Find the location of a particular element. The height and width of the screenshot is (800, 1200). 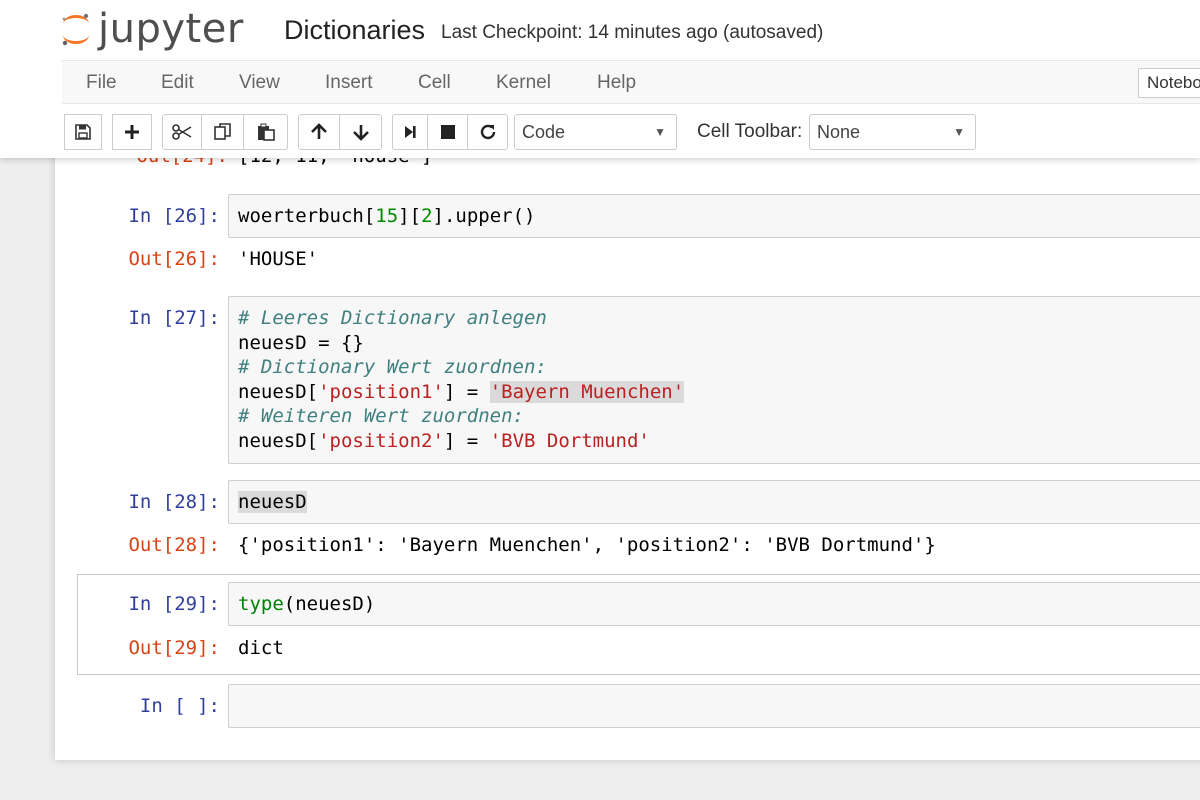

move-up-button is located at coordinates (319, 132).